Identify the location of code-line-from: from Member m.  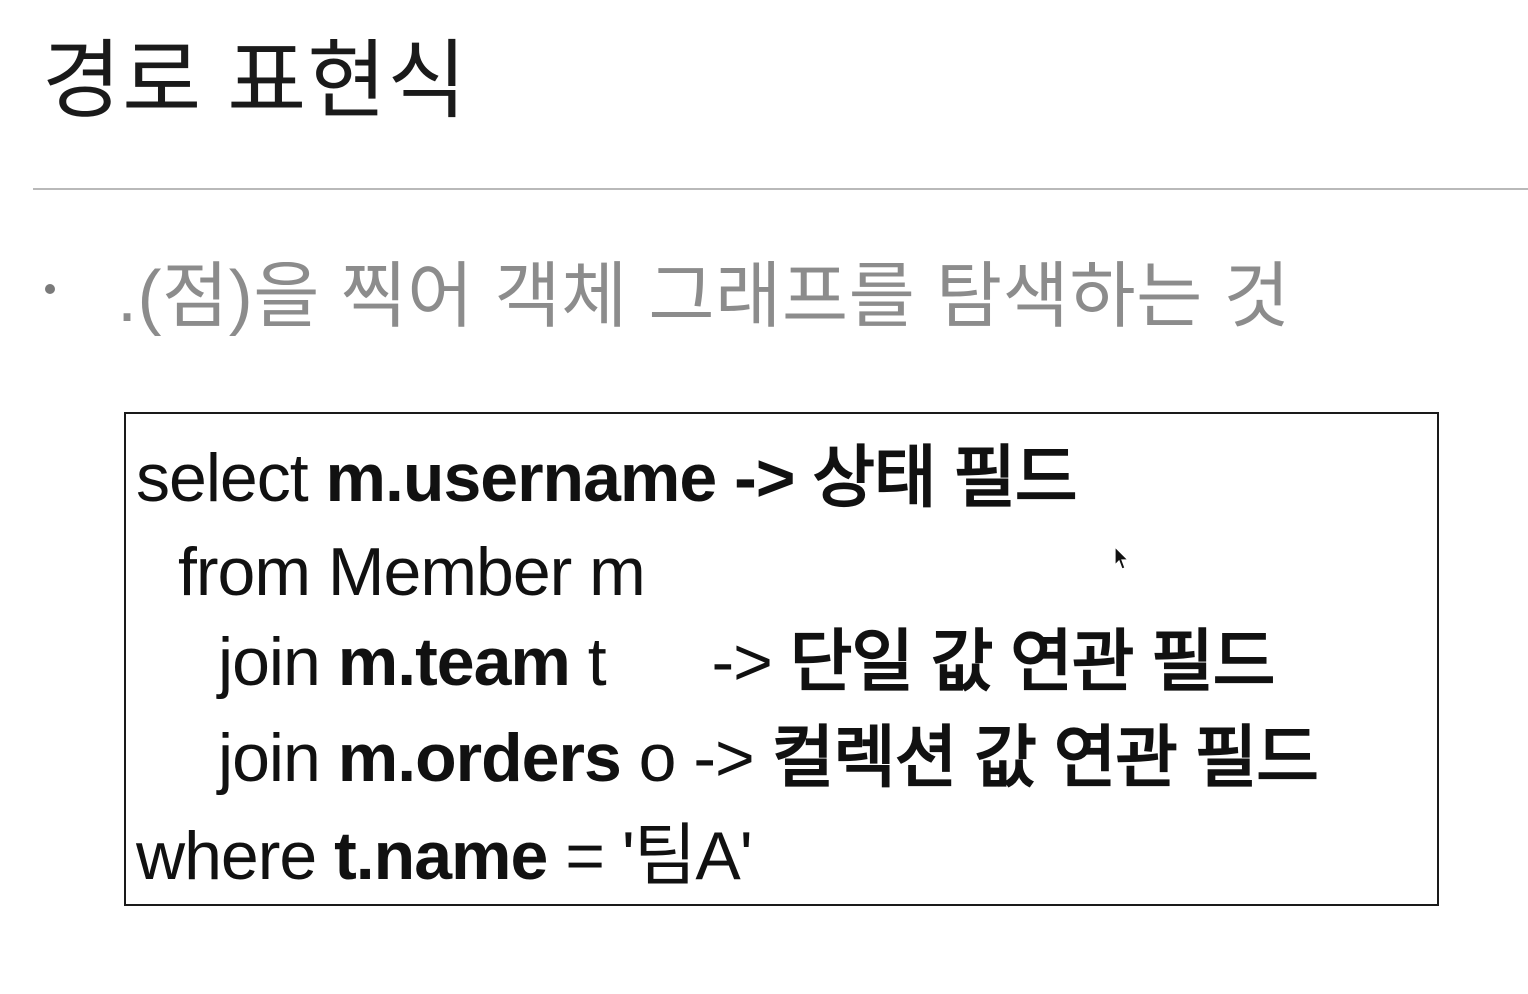
(412, 572).